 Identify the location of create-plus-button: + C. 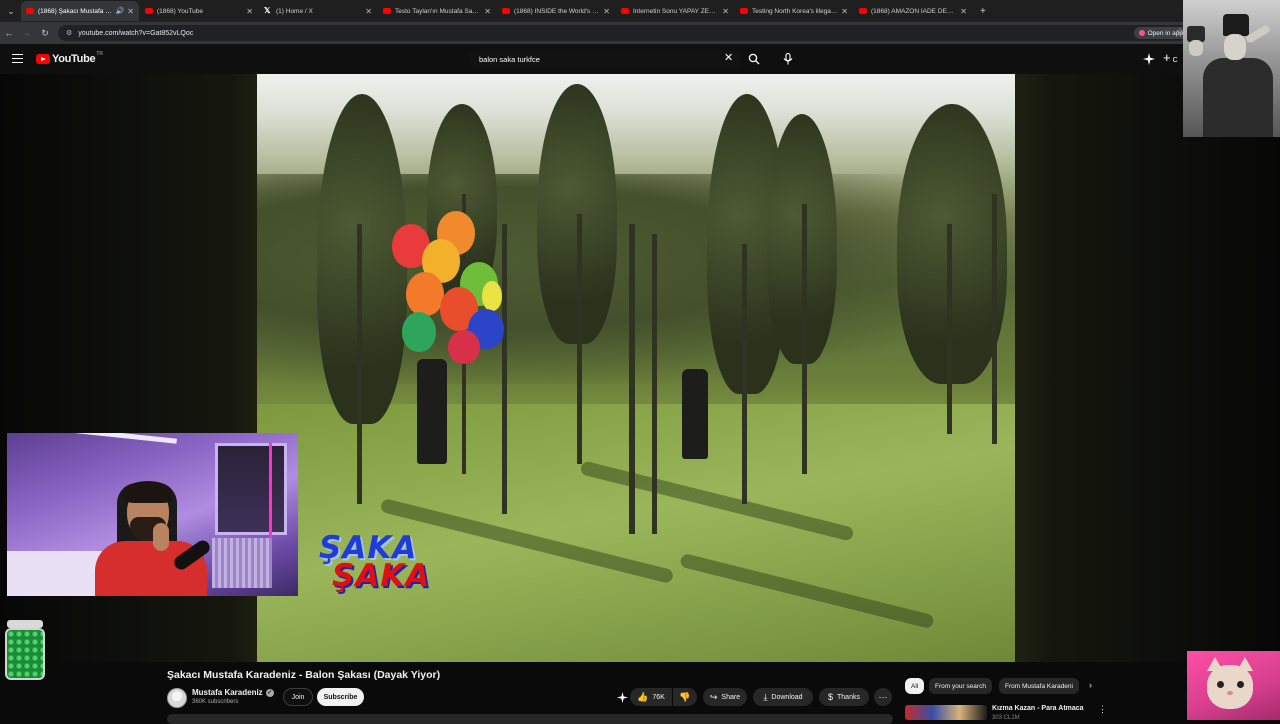
(1170, 57).